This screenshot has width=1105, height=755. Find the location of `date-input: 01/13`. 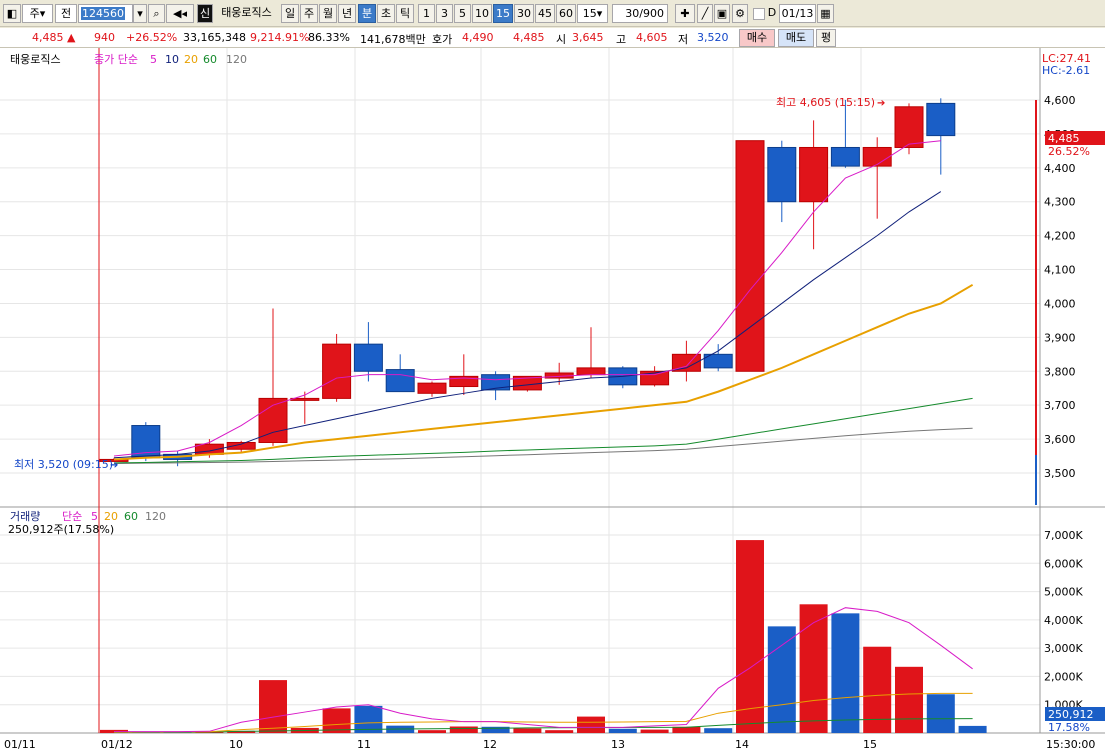

date-input: 01/13 is located at coordinates (797, 13).